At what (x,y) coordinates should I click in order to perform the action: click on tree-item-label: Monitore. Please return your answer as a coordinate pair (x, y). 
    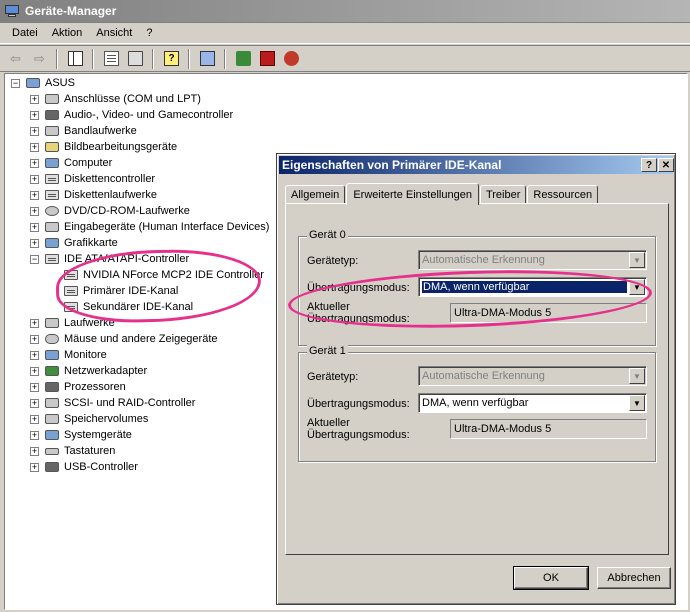
    Looking at the image, I should click on (85, 355).